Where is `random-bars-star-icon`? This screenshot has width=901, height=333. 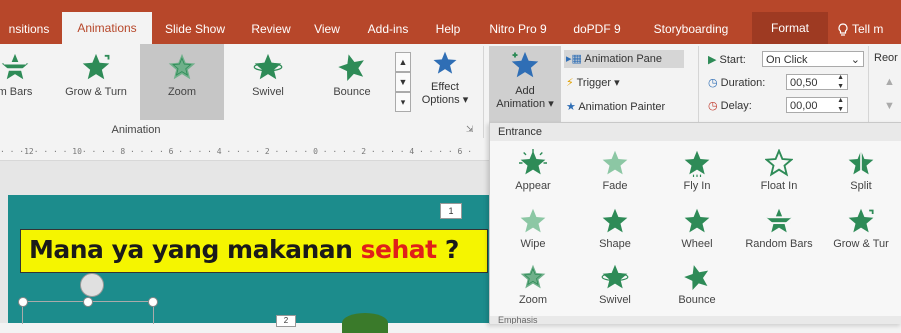
random-bars-star-icon is located at coordinates (779, 221).